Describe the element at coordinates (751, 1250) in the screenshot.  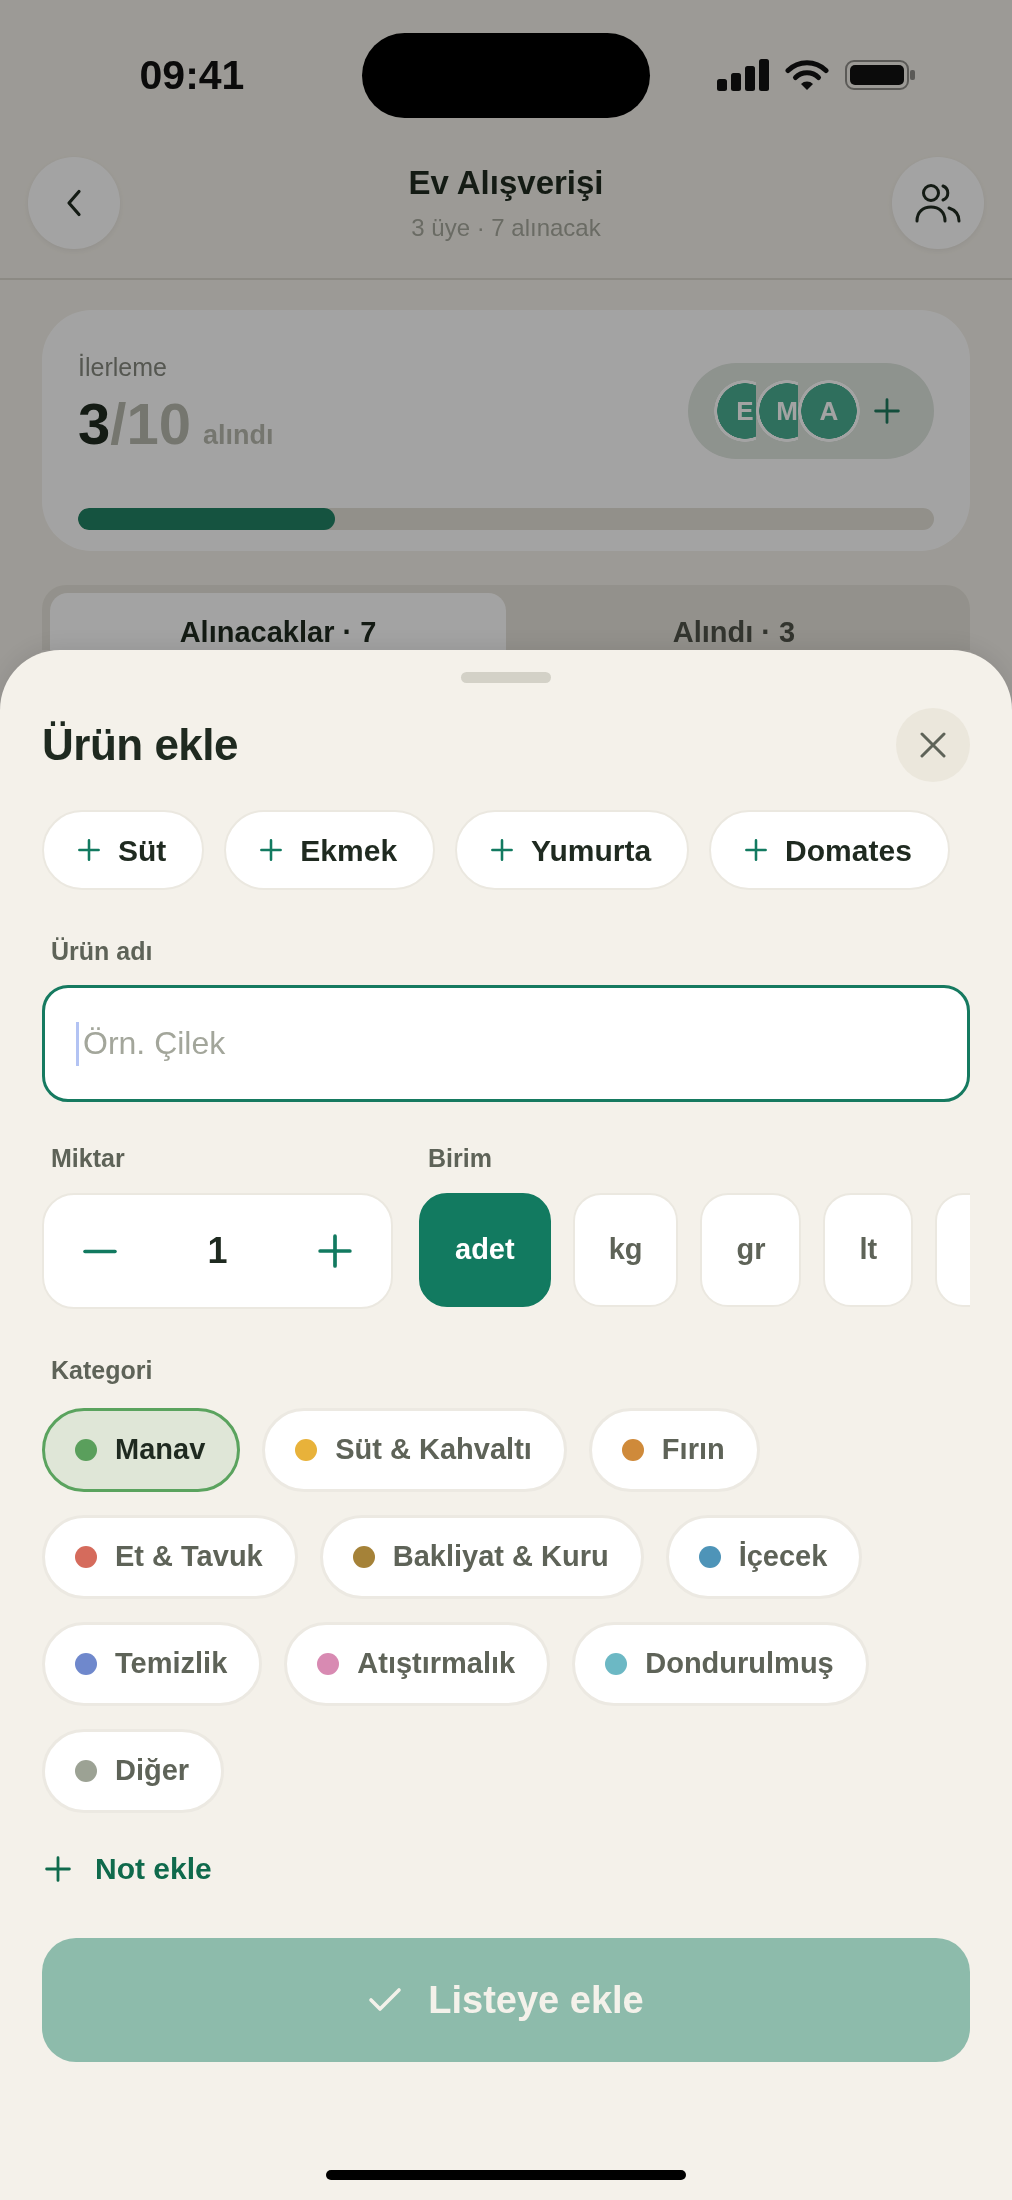
I see `unit-chip: gr` at that location.